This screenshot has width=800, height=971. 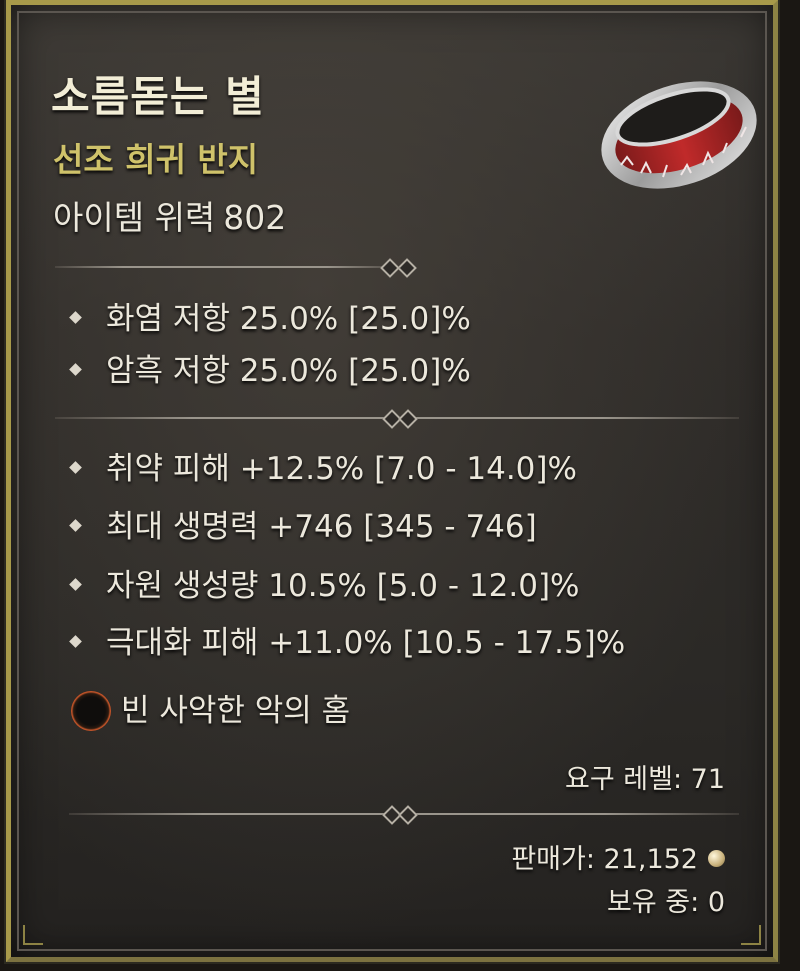 I want to click on item-name: 소름돋는 별, so click(x=158, y=96).